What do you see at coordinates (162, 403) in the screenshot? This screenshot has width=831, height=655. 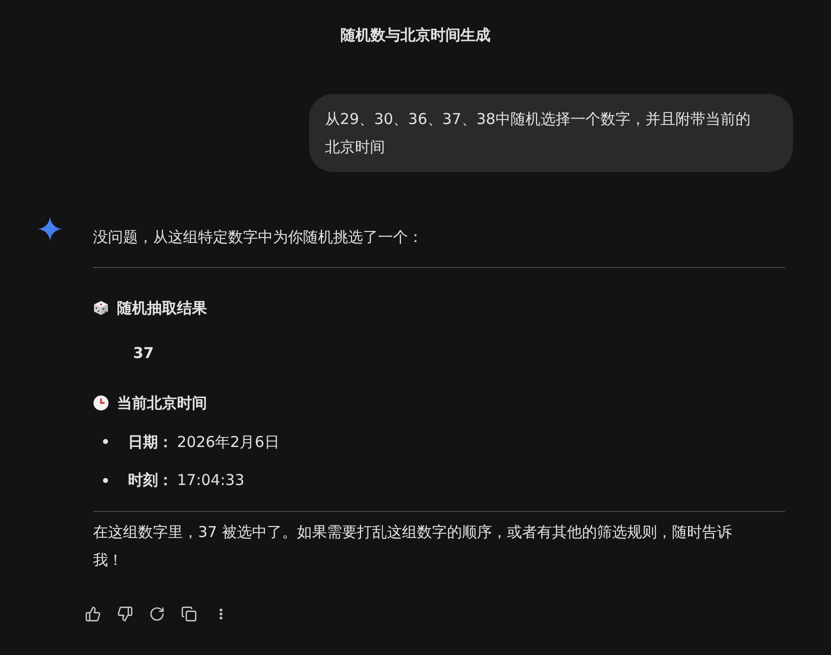 I see `section-heading: 当前北京时间` at bounding box center [162, 403].